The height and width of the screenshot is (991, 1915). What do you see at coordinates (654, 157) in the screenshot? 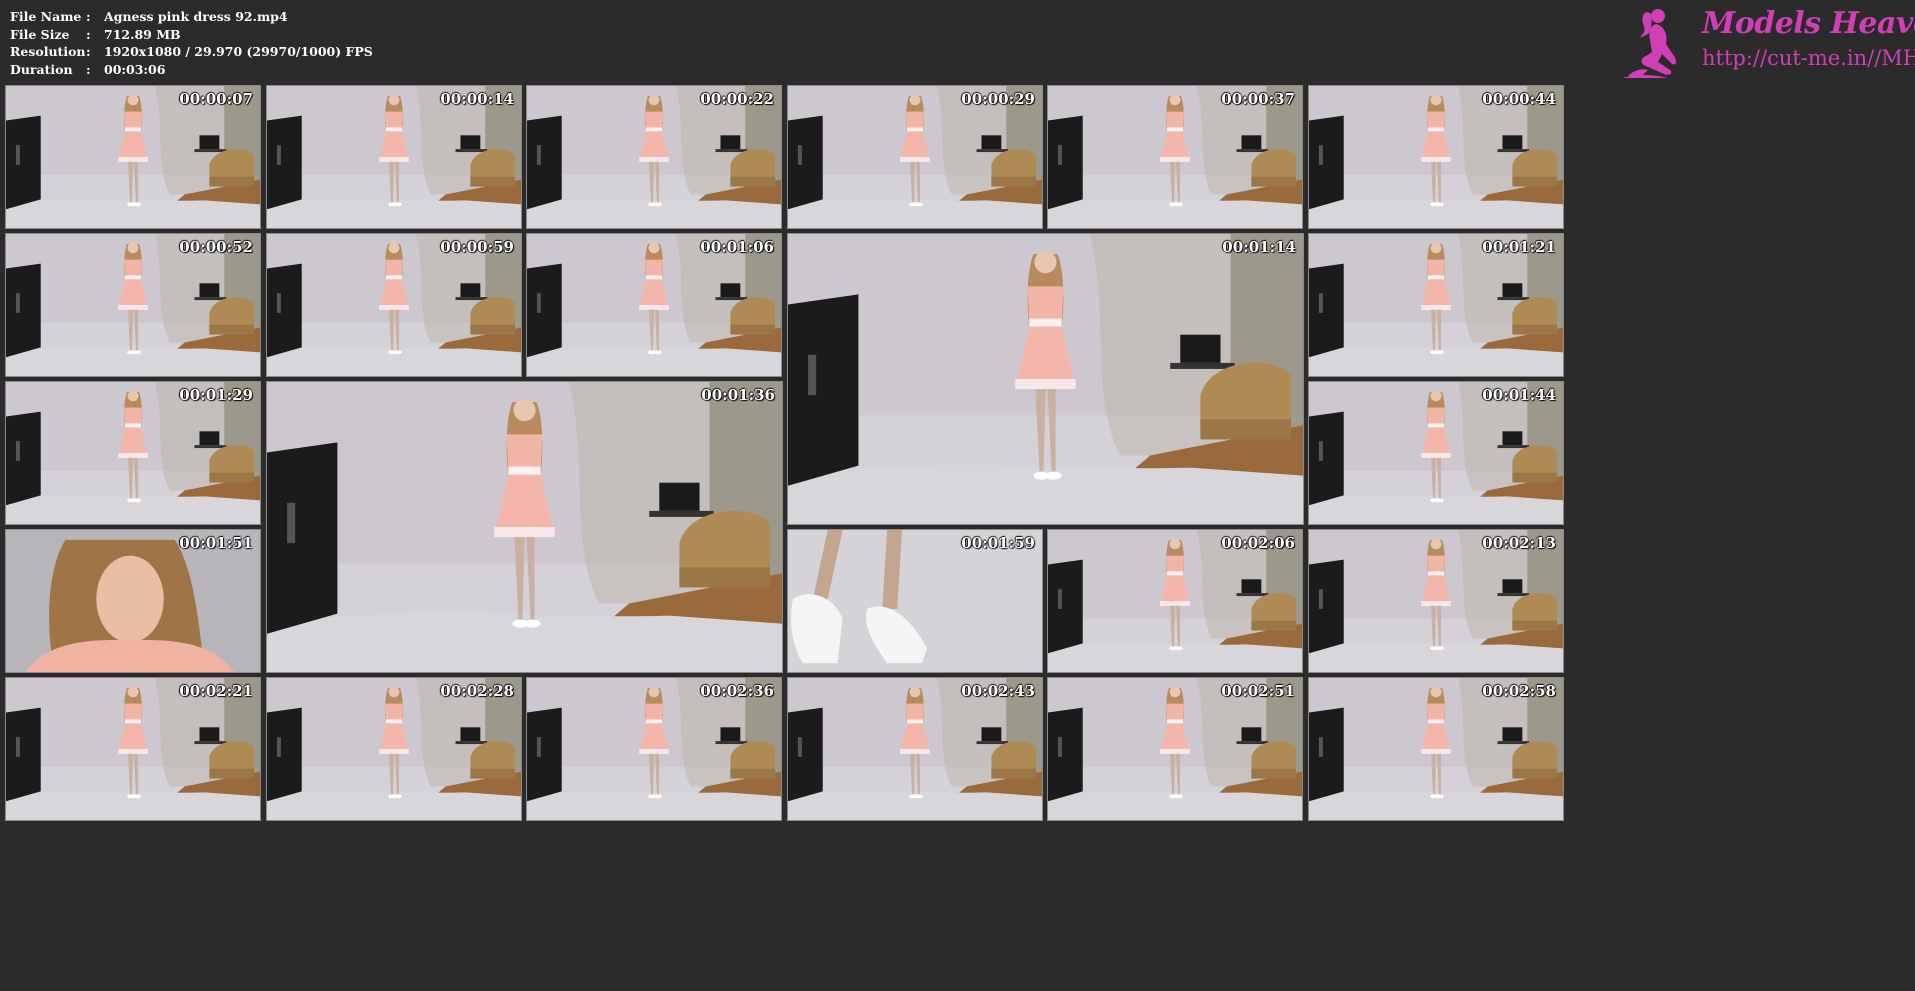
I see `video-thumbnail: 00:00:22` at bounding box center [654, 157].